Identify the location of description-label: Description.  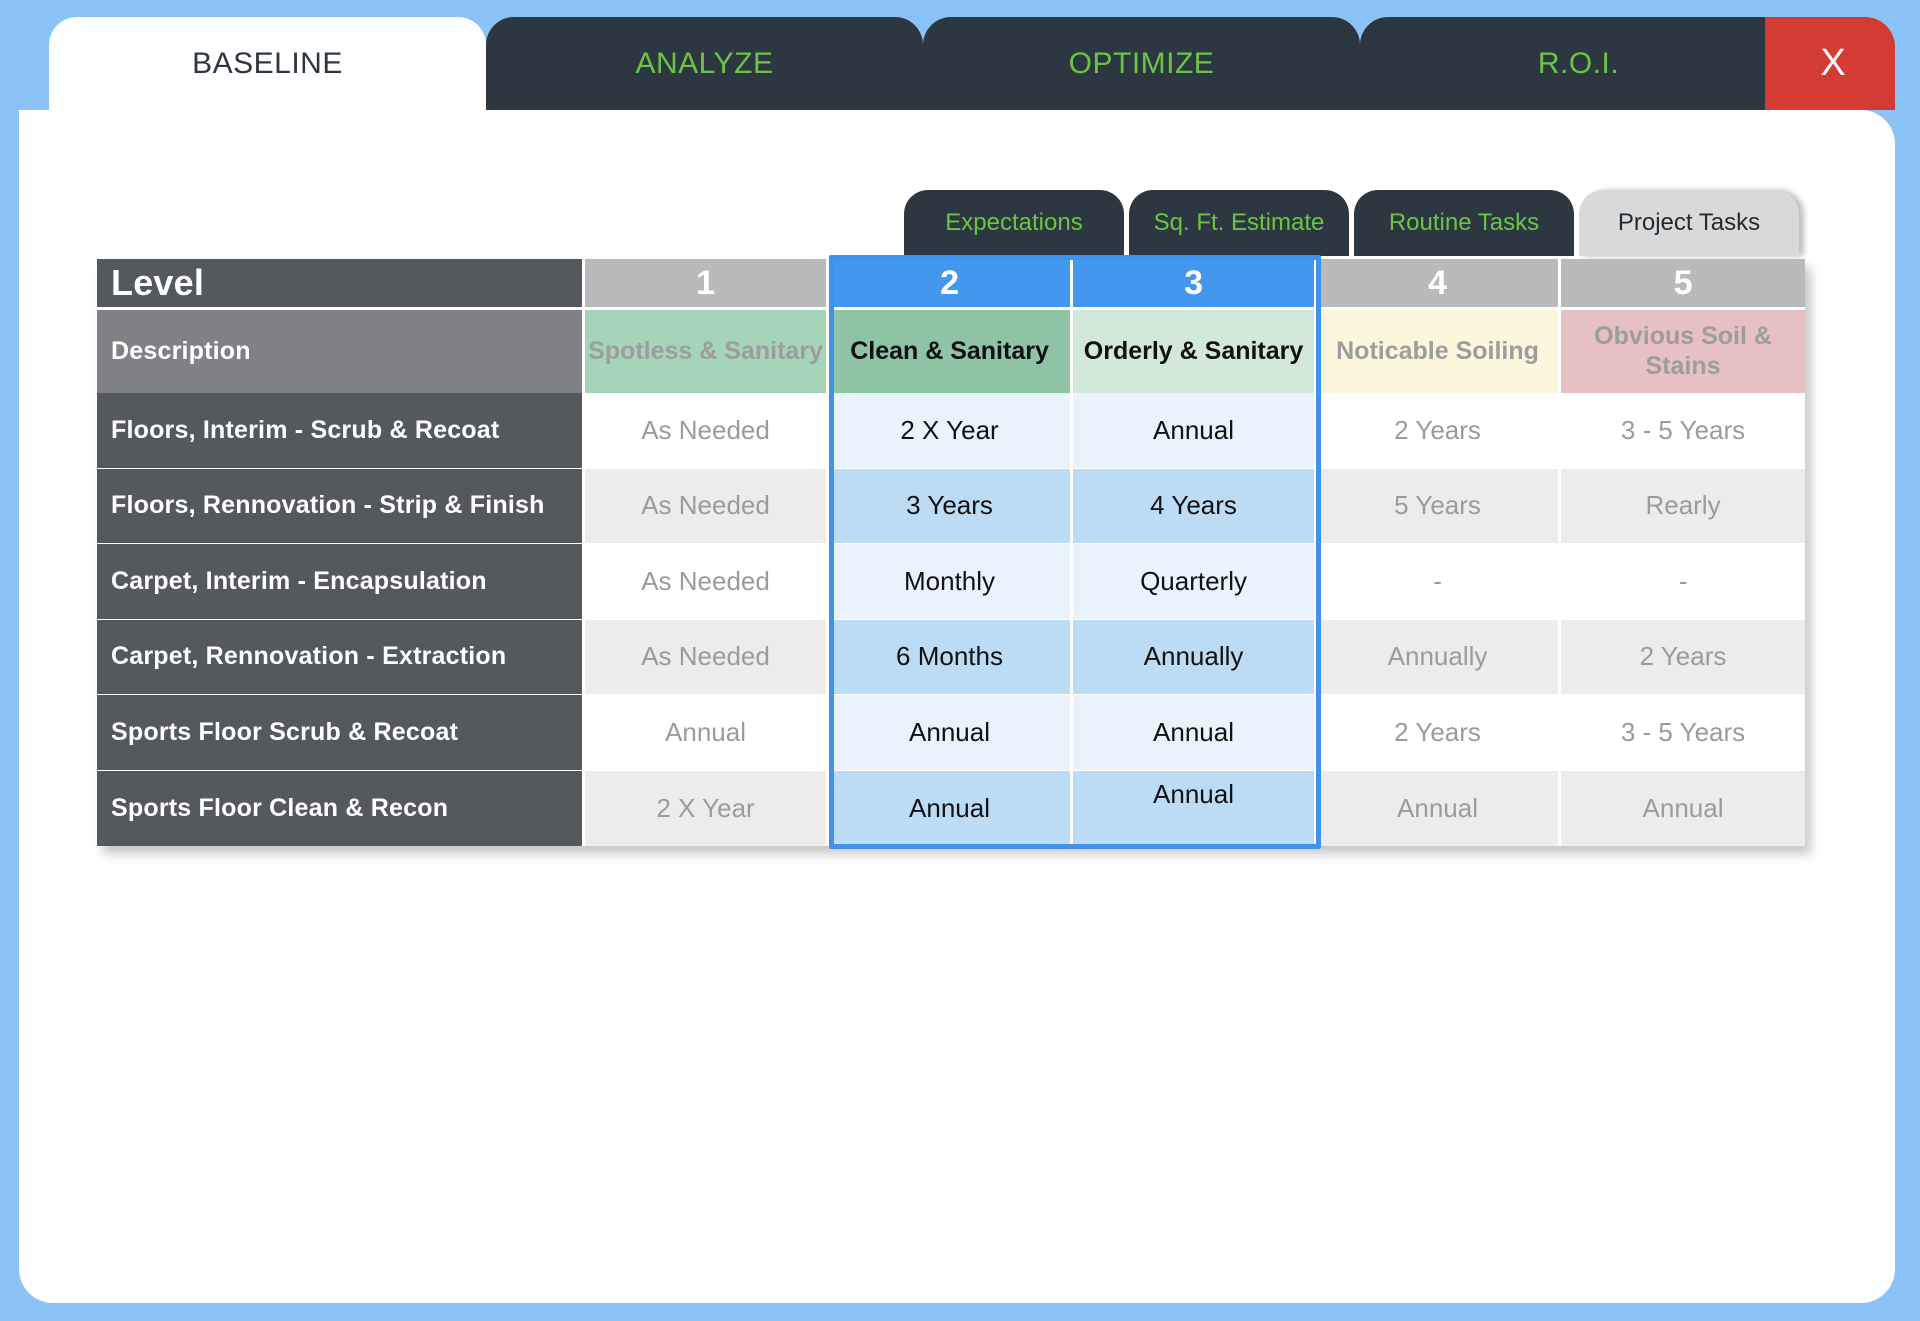
(341, 351).